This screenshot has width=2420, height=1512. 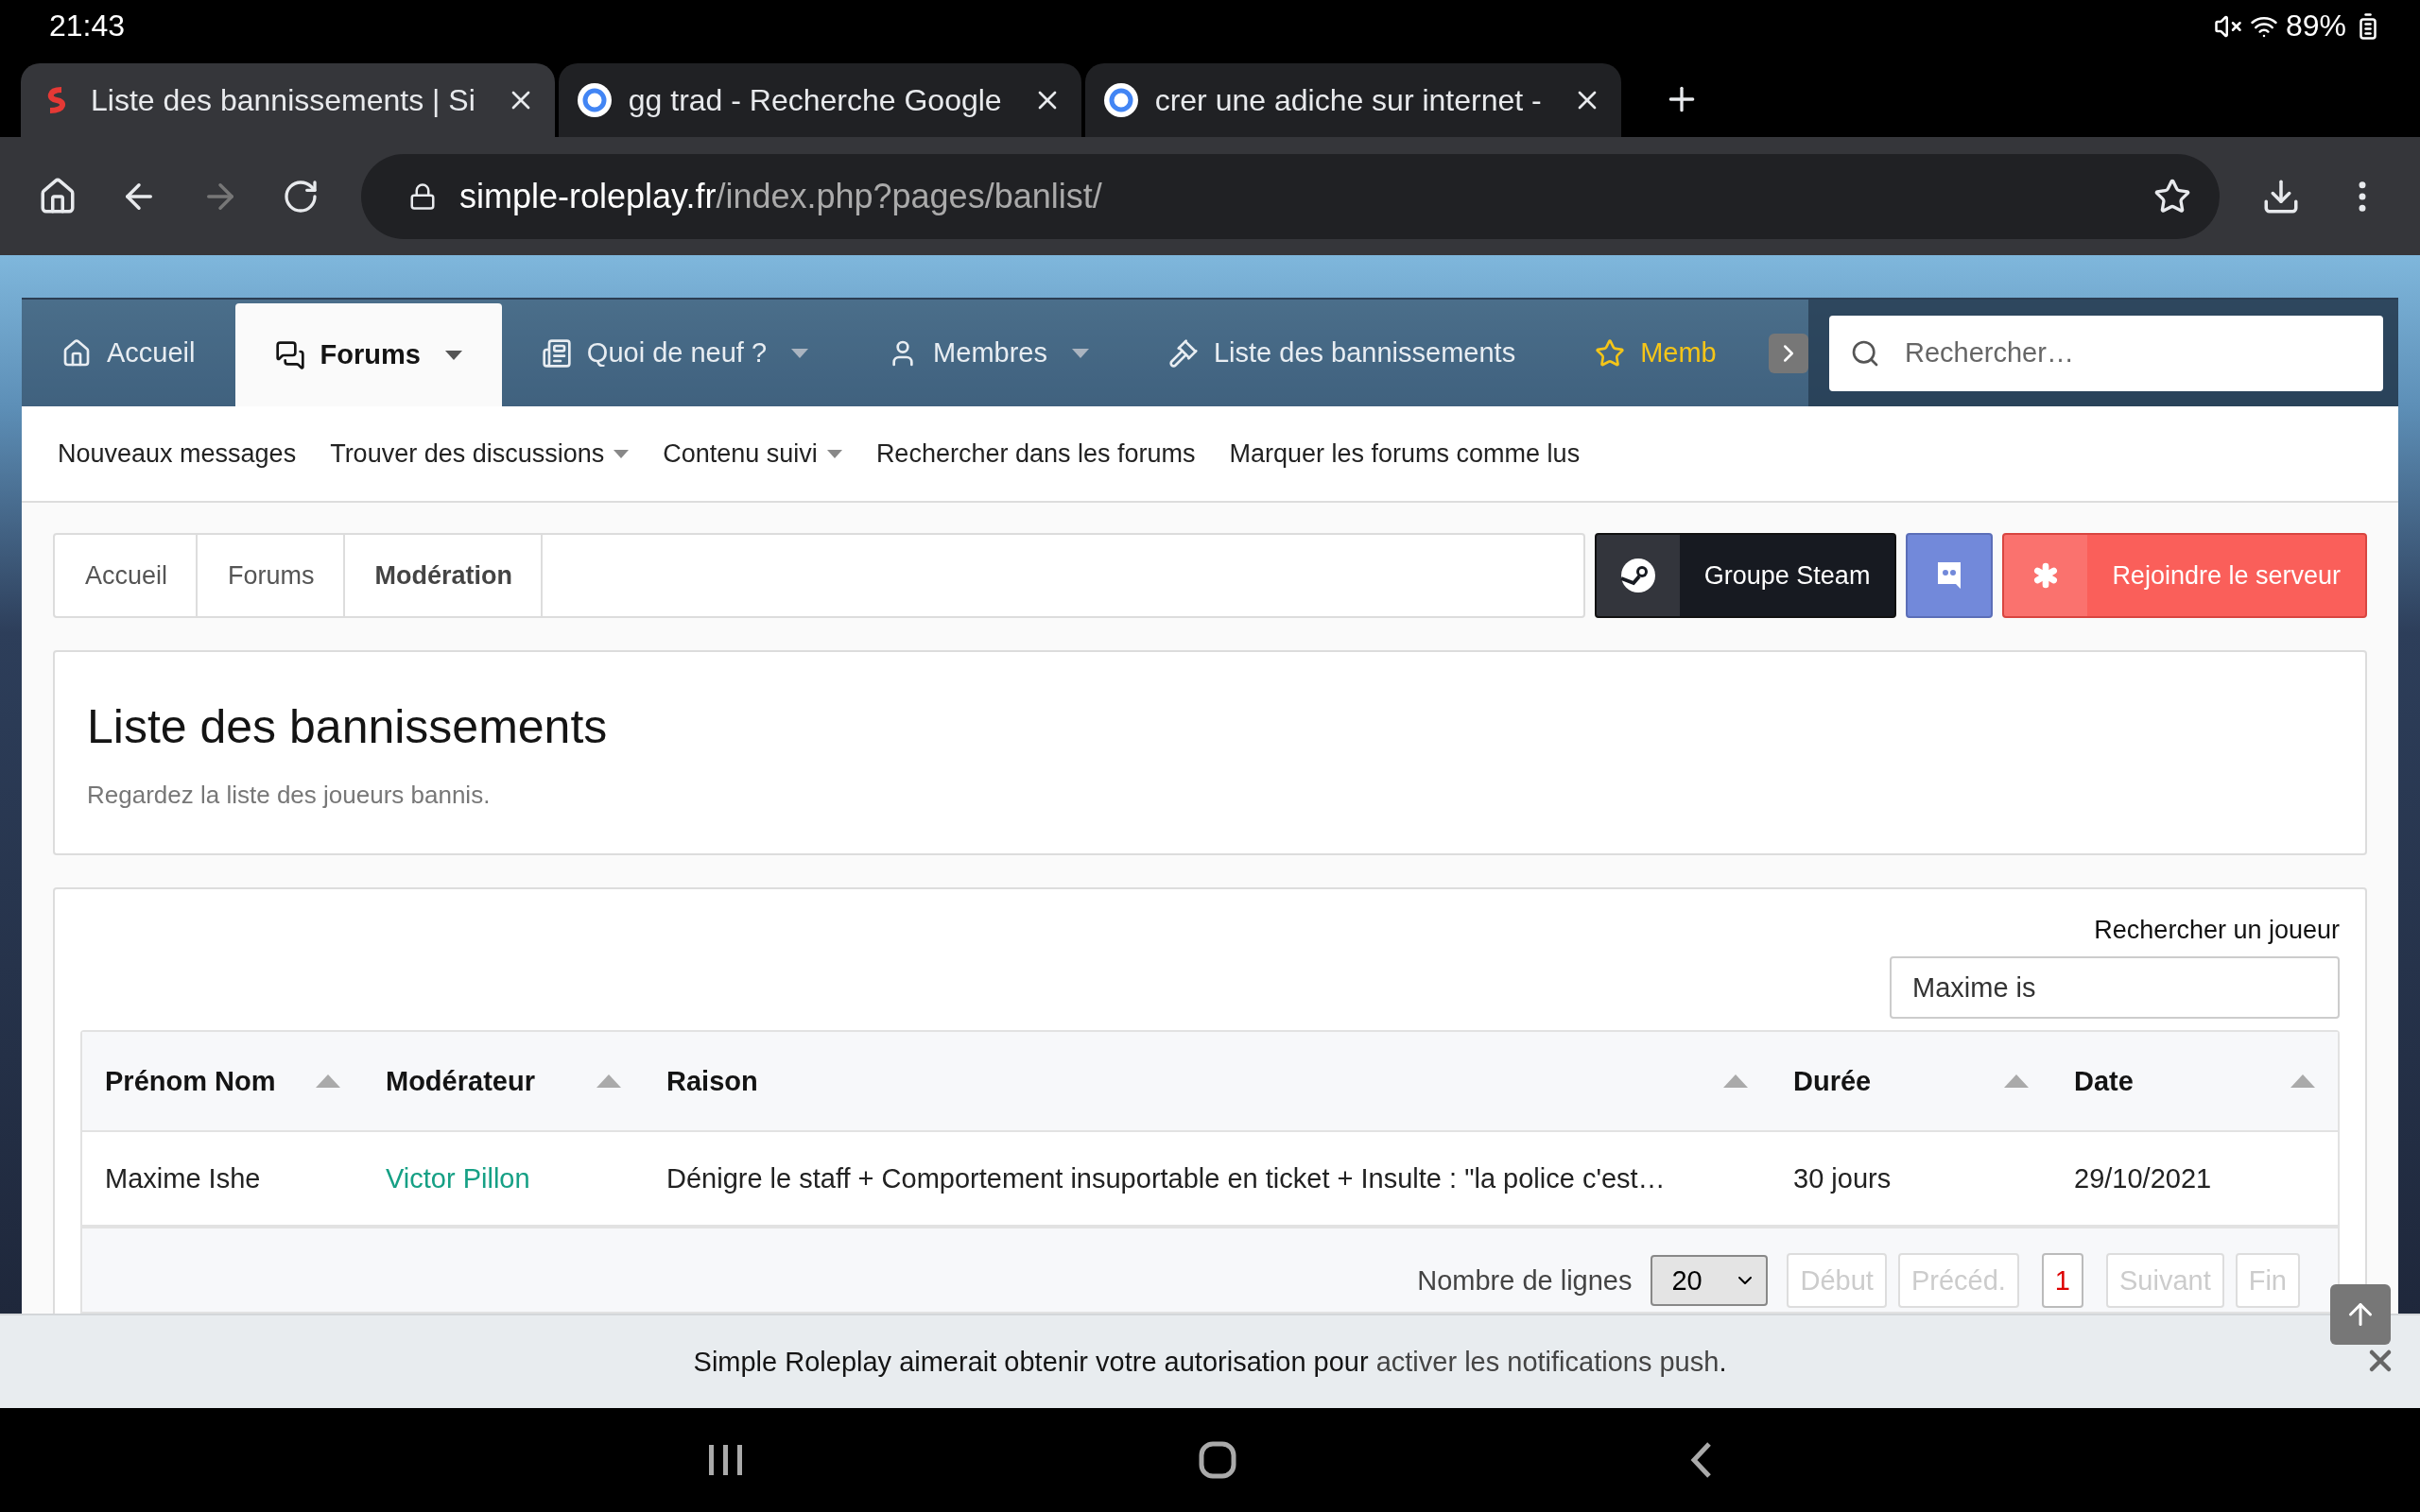 What do you see at coordinates (289, 354) in the screenshot?
I see `speech-bubbles-icon` at bounding box center [289, 354].